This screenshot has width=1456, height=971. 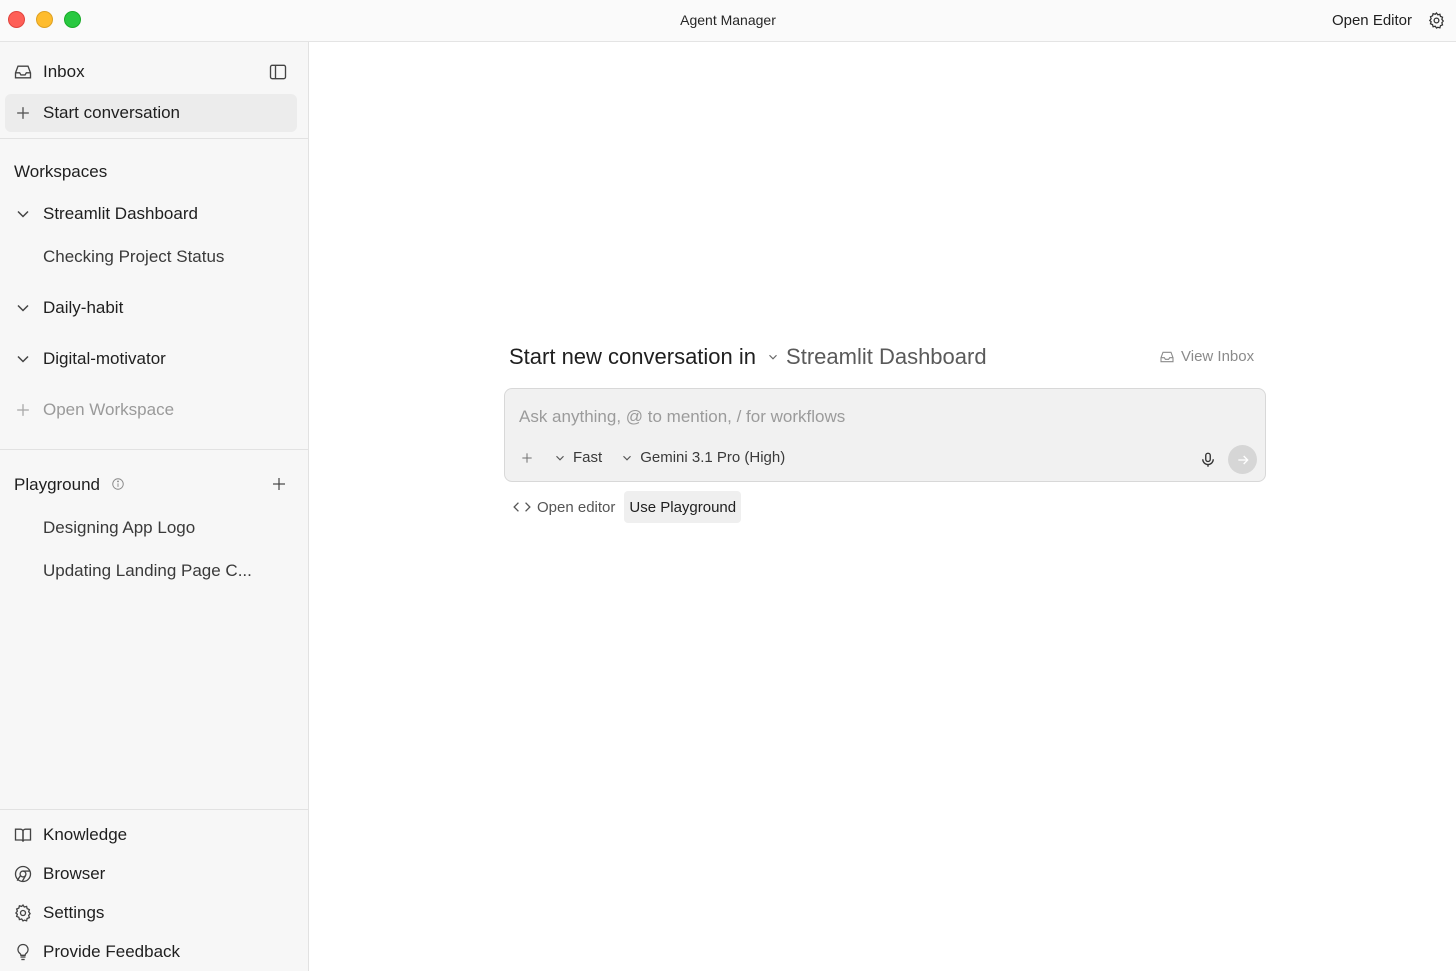 I want to click on workspace-digital-motivator: Digital-motivator, so click(x=151, y=359).